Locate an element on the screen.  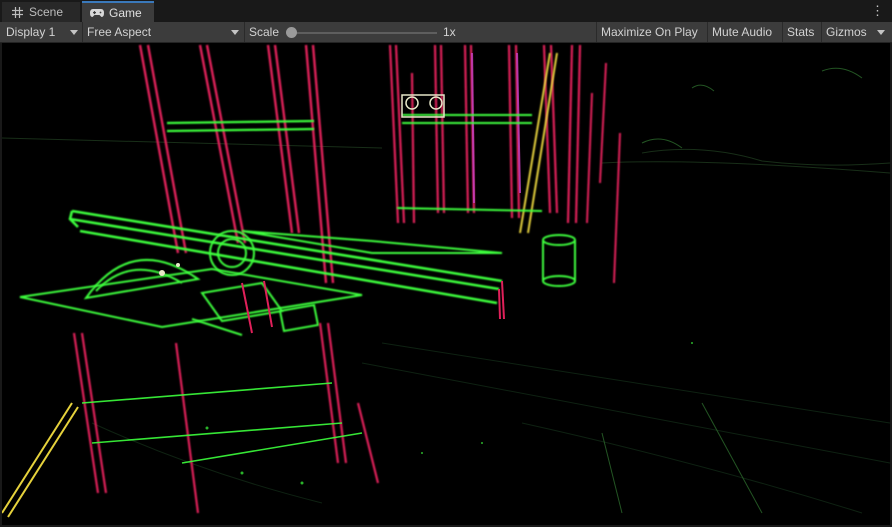
maximize-on-play-toggle: Maximize On Play is located at coordinates (651, 32).